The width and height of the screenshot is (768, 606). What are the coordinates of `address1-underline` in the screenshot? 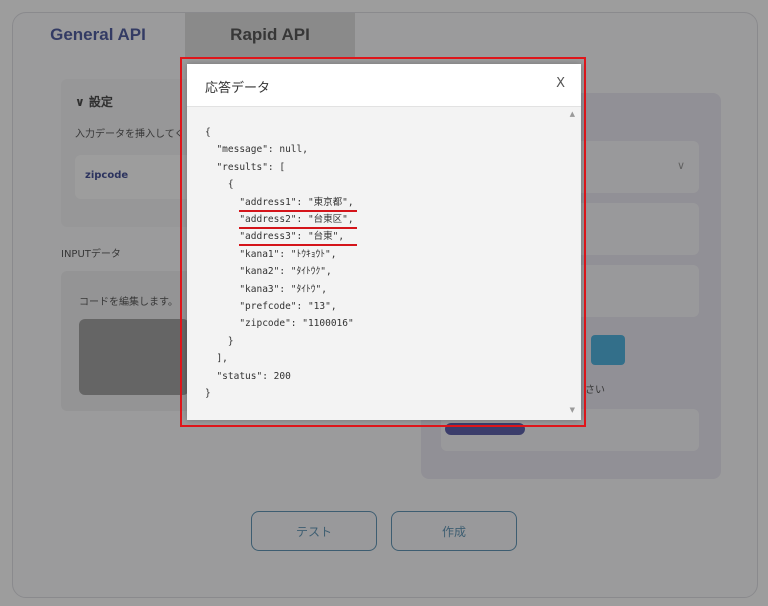 It's located at (298, 211).